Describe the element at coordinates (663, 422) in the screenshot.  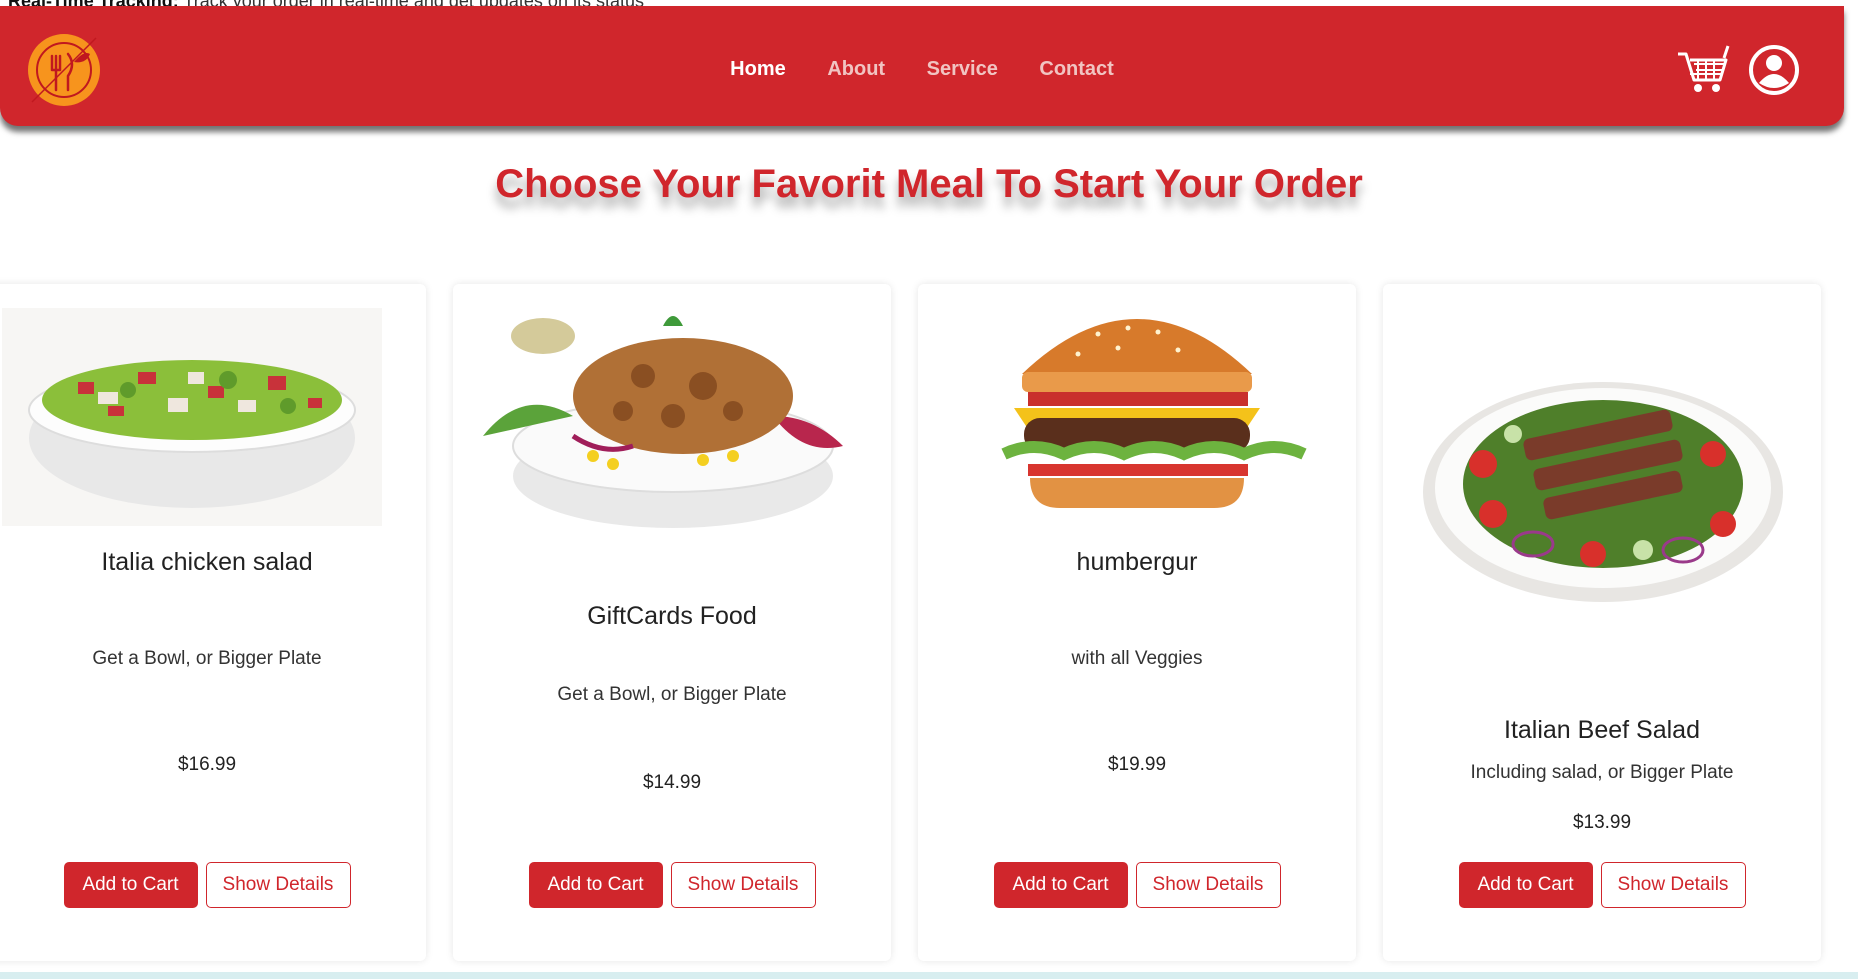
I see `chicken-bowl-image` at that location.